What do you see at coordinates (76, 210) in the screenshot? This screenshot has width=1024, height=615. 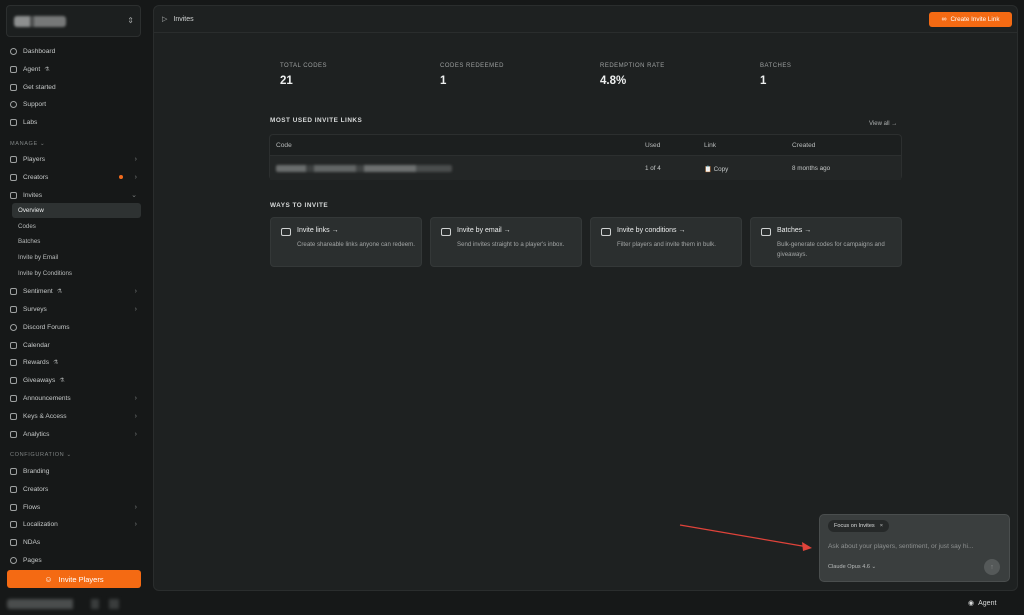 I see `sidebar-subitem-overview: Overview` at bounding box center [76, 210].